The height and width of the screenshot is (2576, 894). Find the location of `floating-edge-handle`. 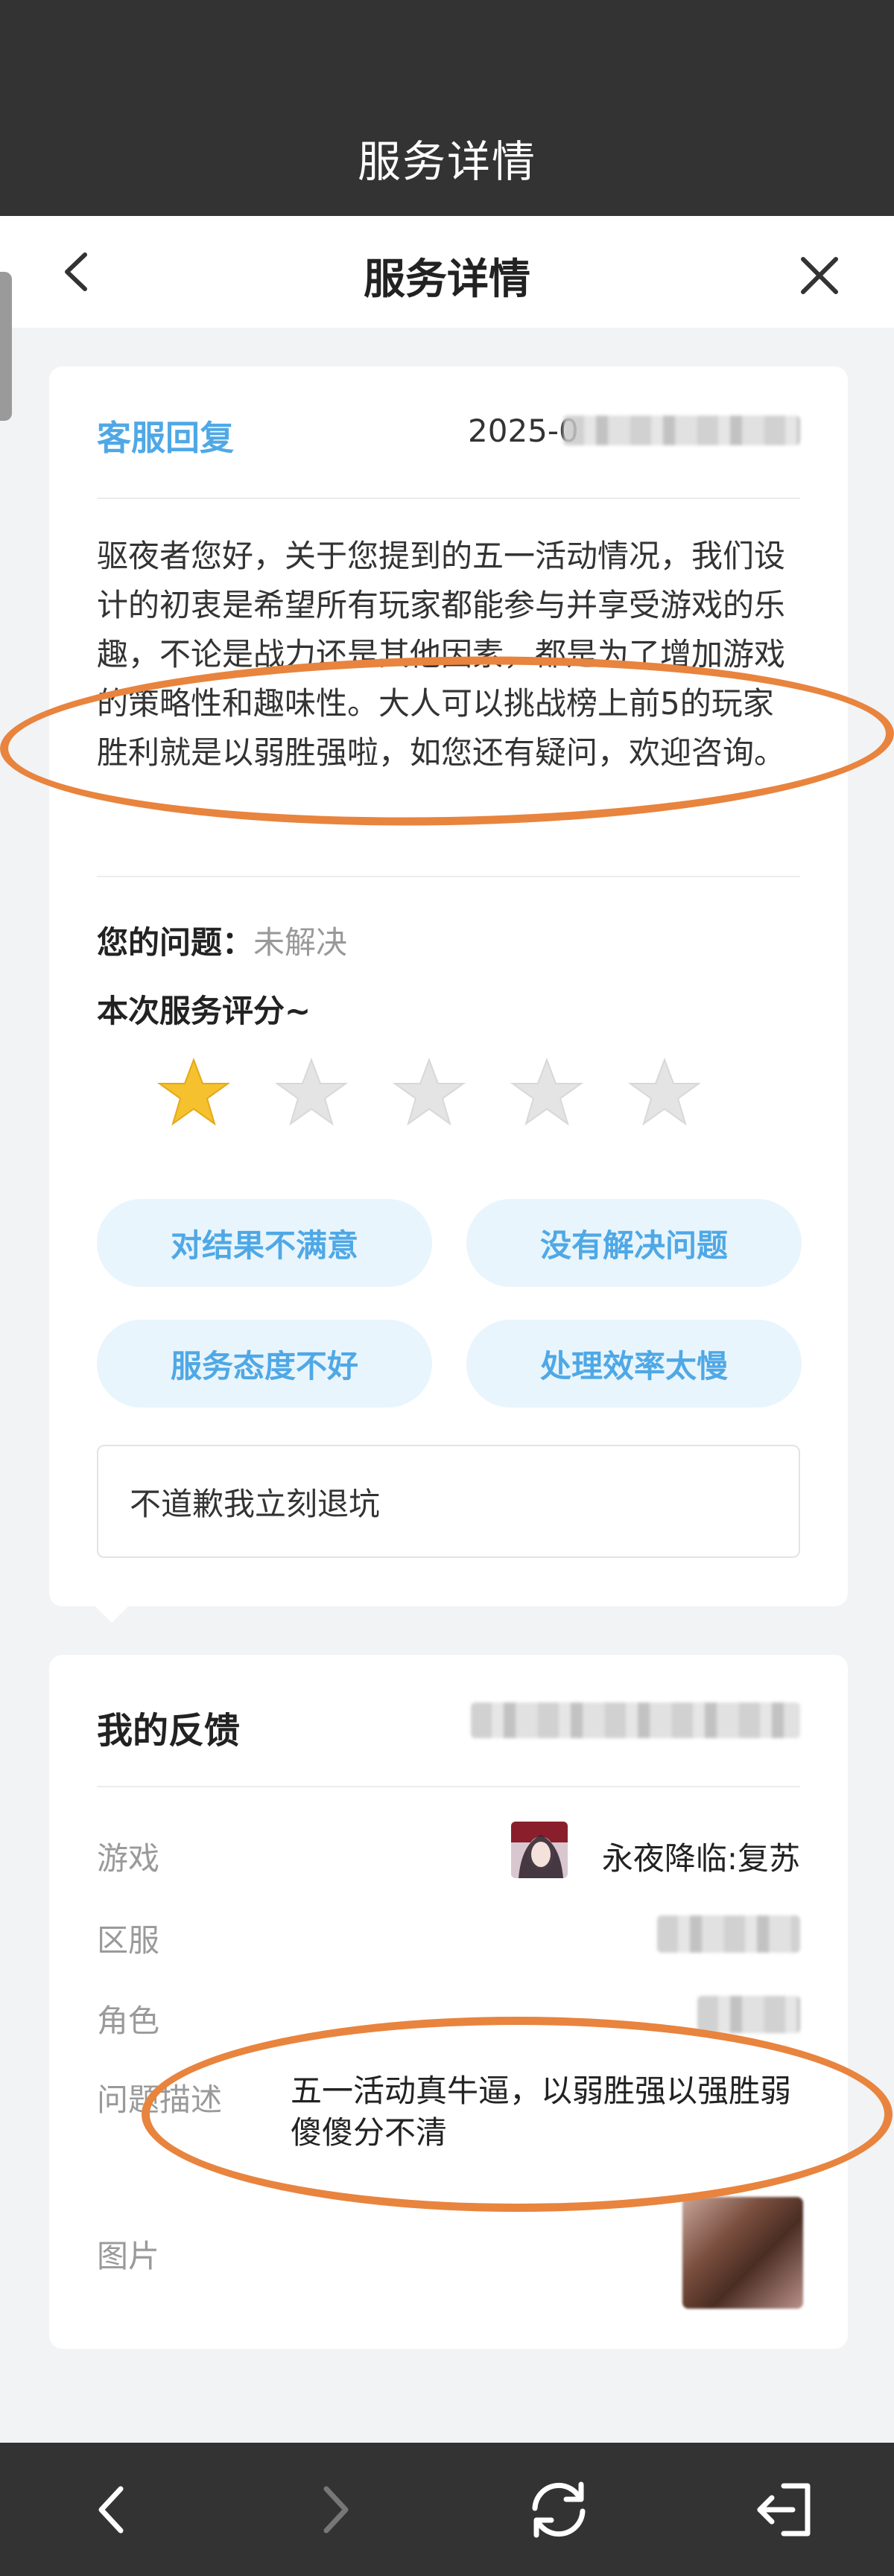

floating-edge-handle is located at coordinates (6, 346).